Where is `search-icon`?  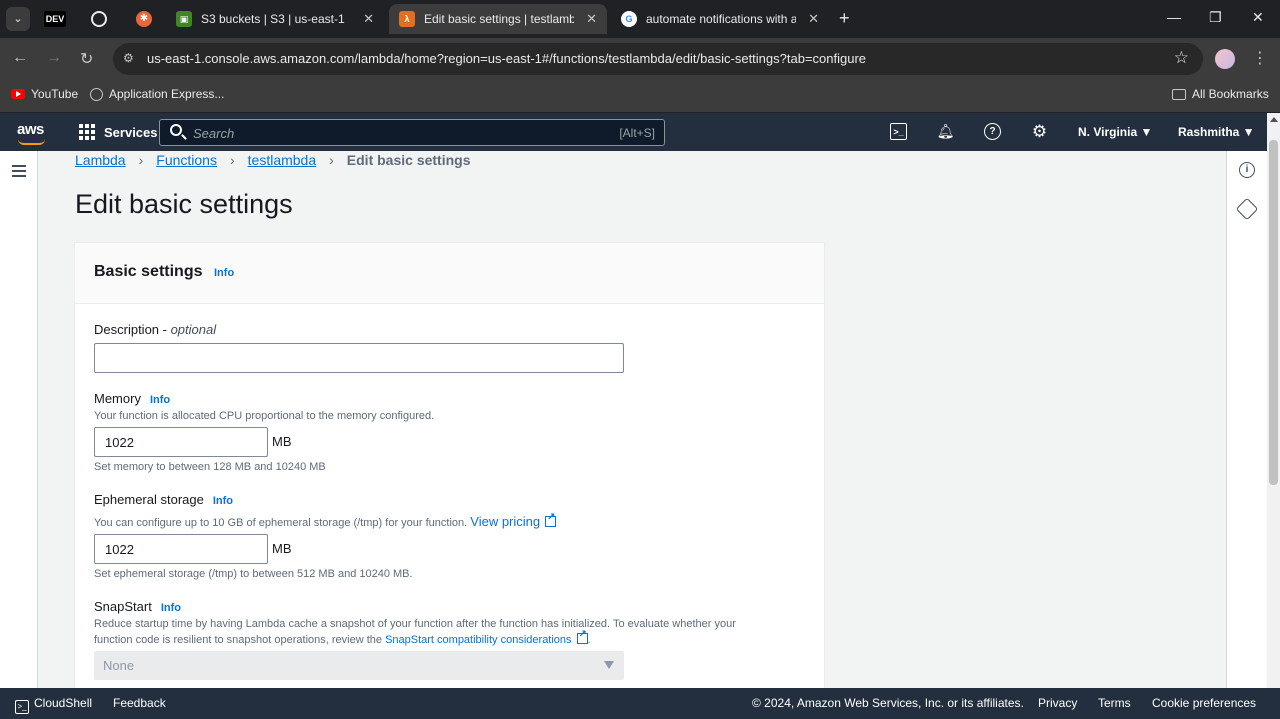
search-icon is located at coordinates (176, 130).